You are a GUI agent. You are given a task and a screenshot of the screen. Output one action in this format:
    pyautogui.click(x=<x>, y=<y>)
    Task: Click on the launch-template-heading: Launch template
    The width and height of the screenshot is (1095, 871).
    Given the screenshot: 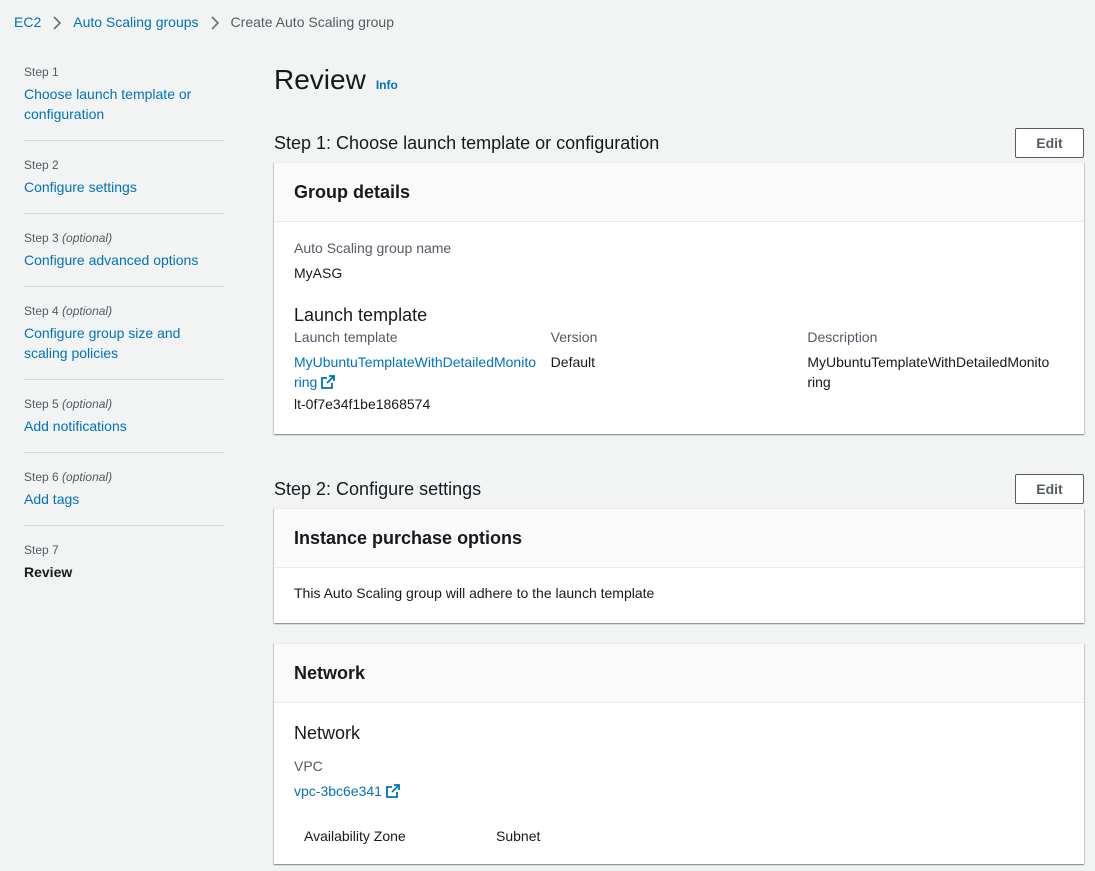 What is the action you would take?
    pyautogui.click(x=361, y=315)
    